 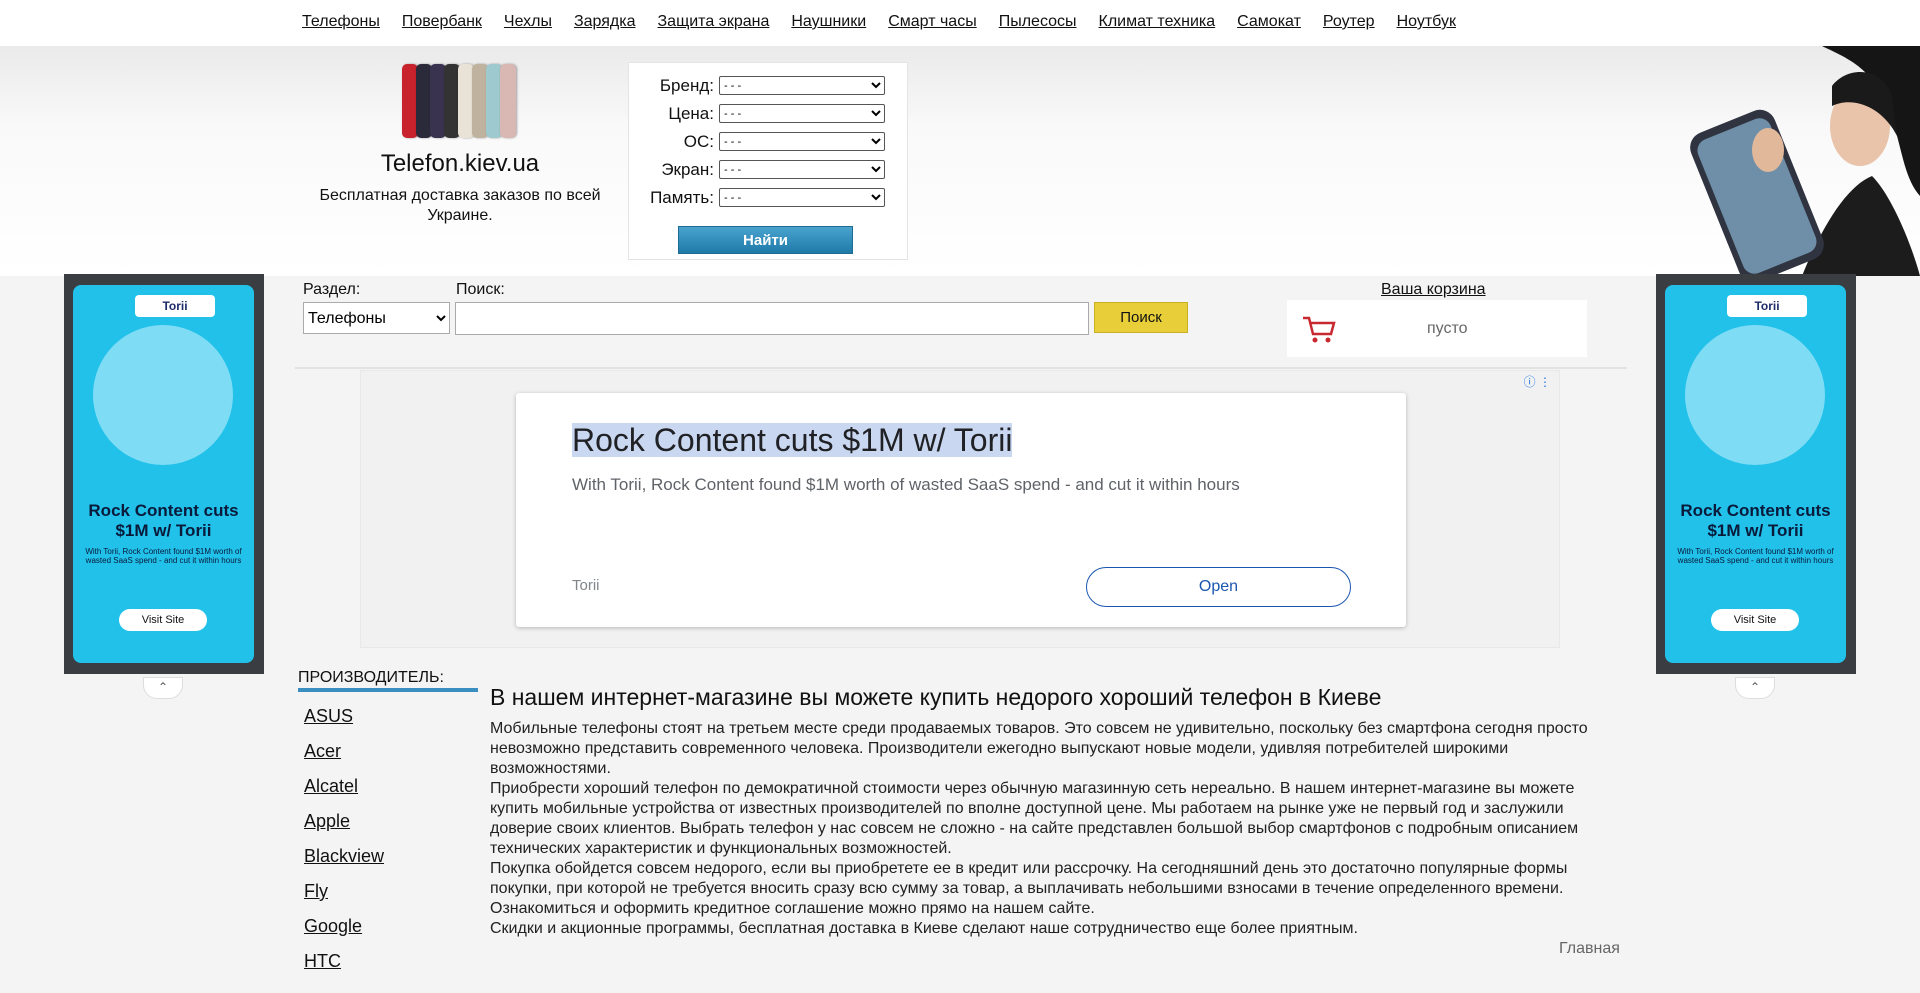 I want to click on left-ad-visit-button: Visit Site, so click(x=163, y=620).